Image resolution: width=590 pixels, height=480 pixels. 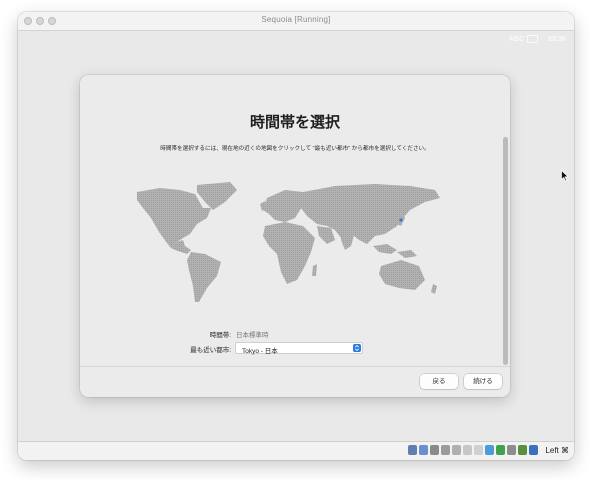 What do you see at coordinates (423, 450) in the screenshot?
I see `optical-disk-icon` at bounding box center [423, 450].